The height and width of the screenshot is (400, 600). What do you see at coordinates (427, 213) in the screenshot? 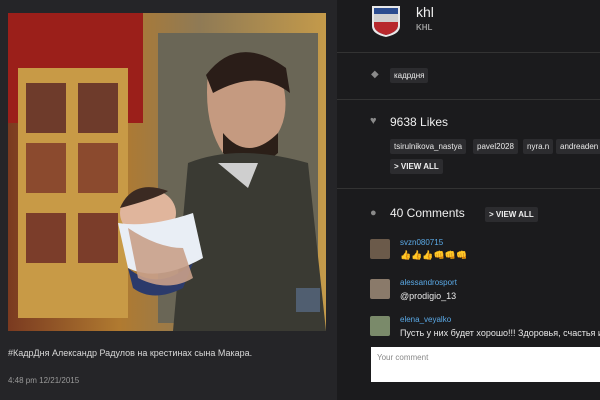
I see `comments-count: 40 Comments` at bounding box center [427, 213].